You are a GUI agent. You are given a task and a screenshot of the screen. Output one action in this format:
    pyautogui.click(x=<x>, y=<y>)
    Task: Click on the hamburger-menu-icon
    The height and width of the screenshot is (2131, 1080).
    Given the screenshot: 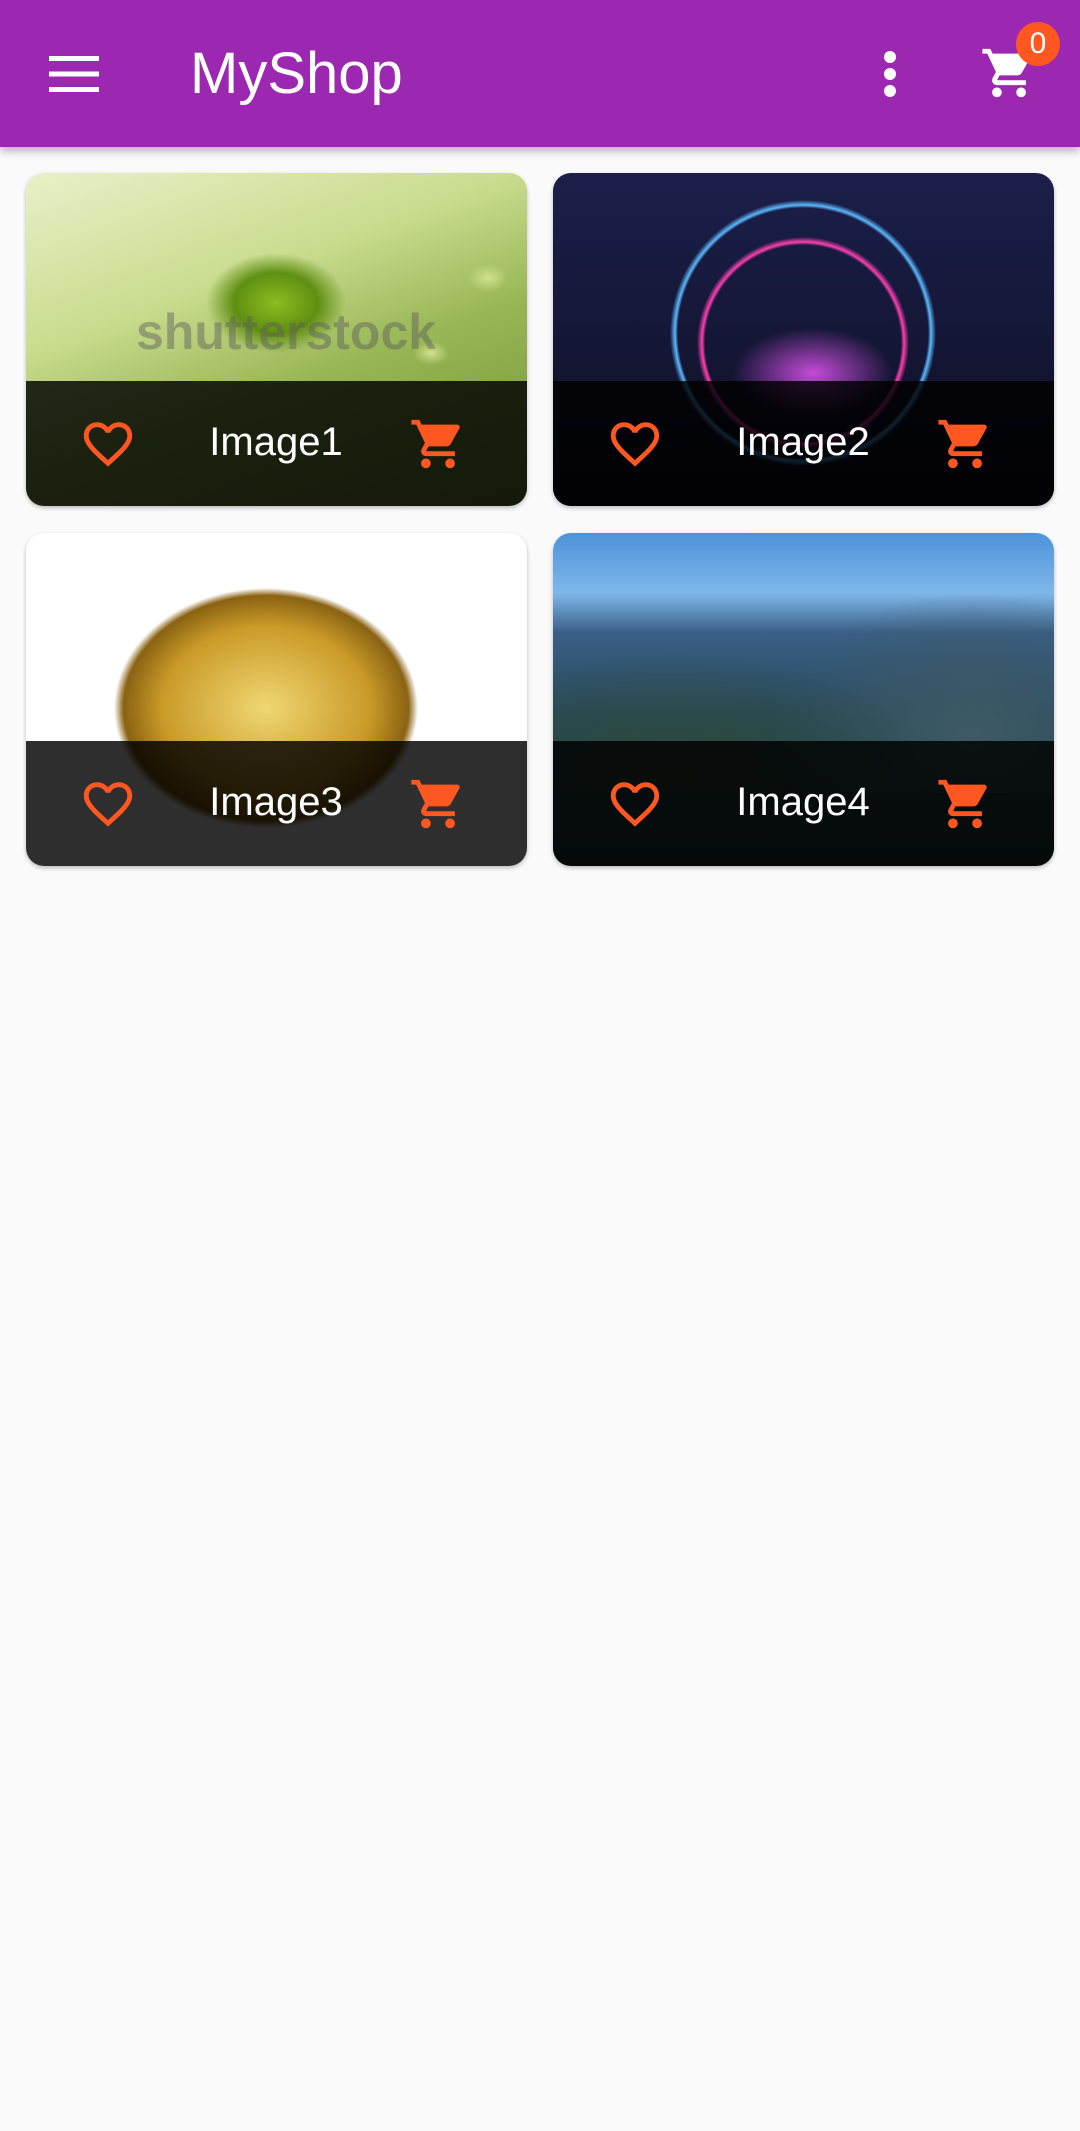 What is the action you would take?
    pyautogui.click(x=74, y=74)
    